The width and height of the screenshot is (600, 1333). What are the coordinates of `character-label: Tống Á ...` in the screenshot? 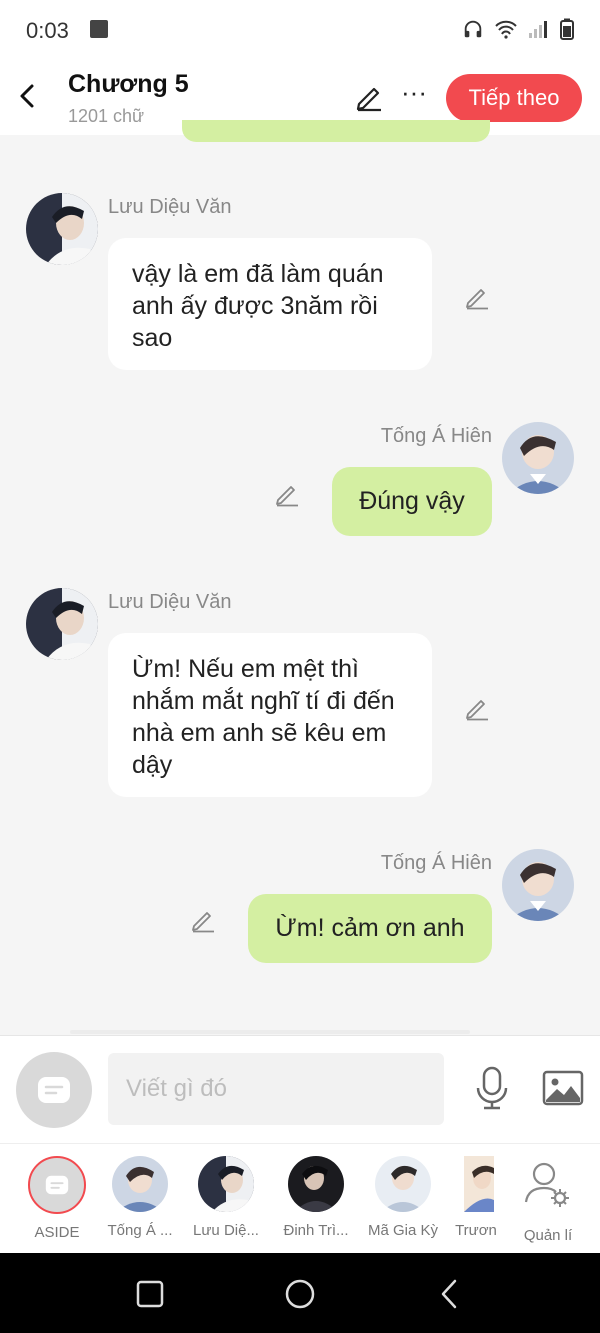 It's located at (140, 1230).